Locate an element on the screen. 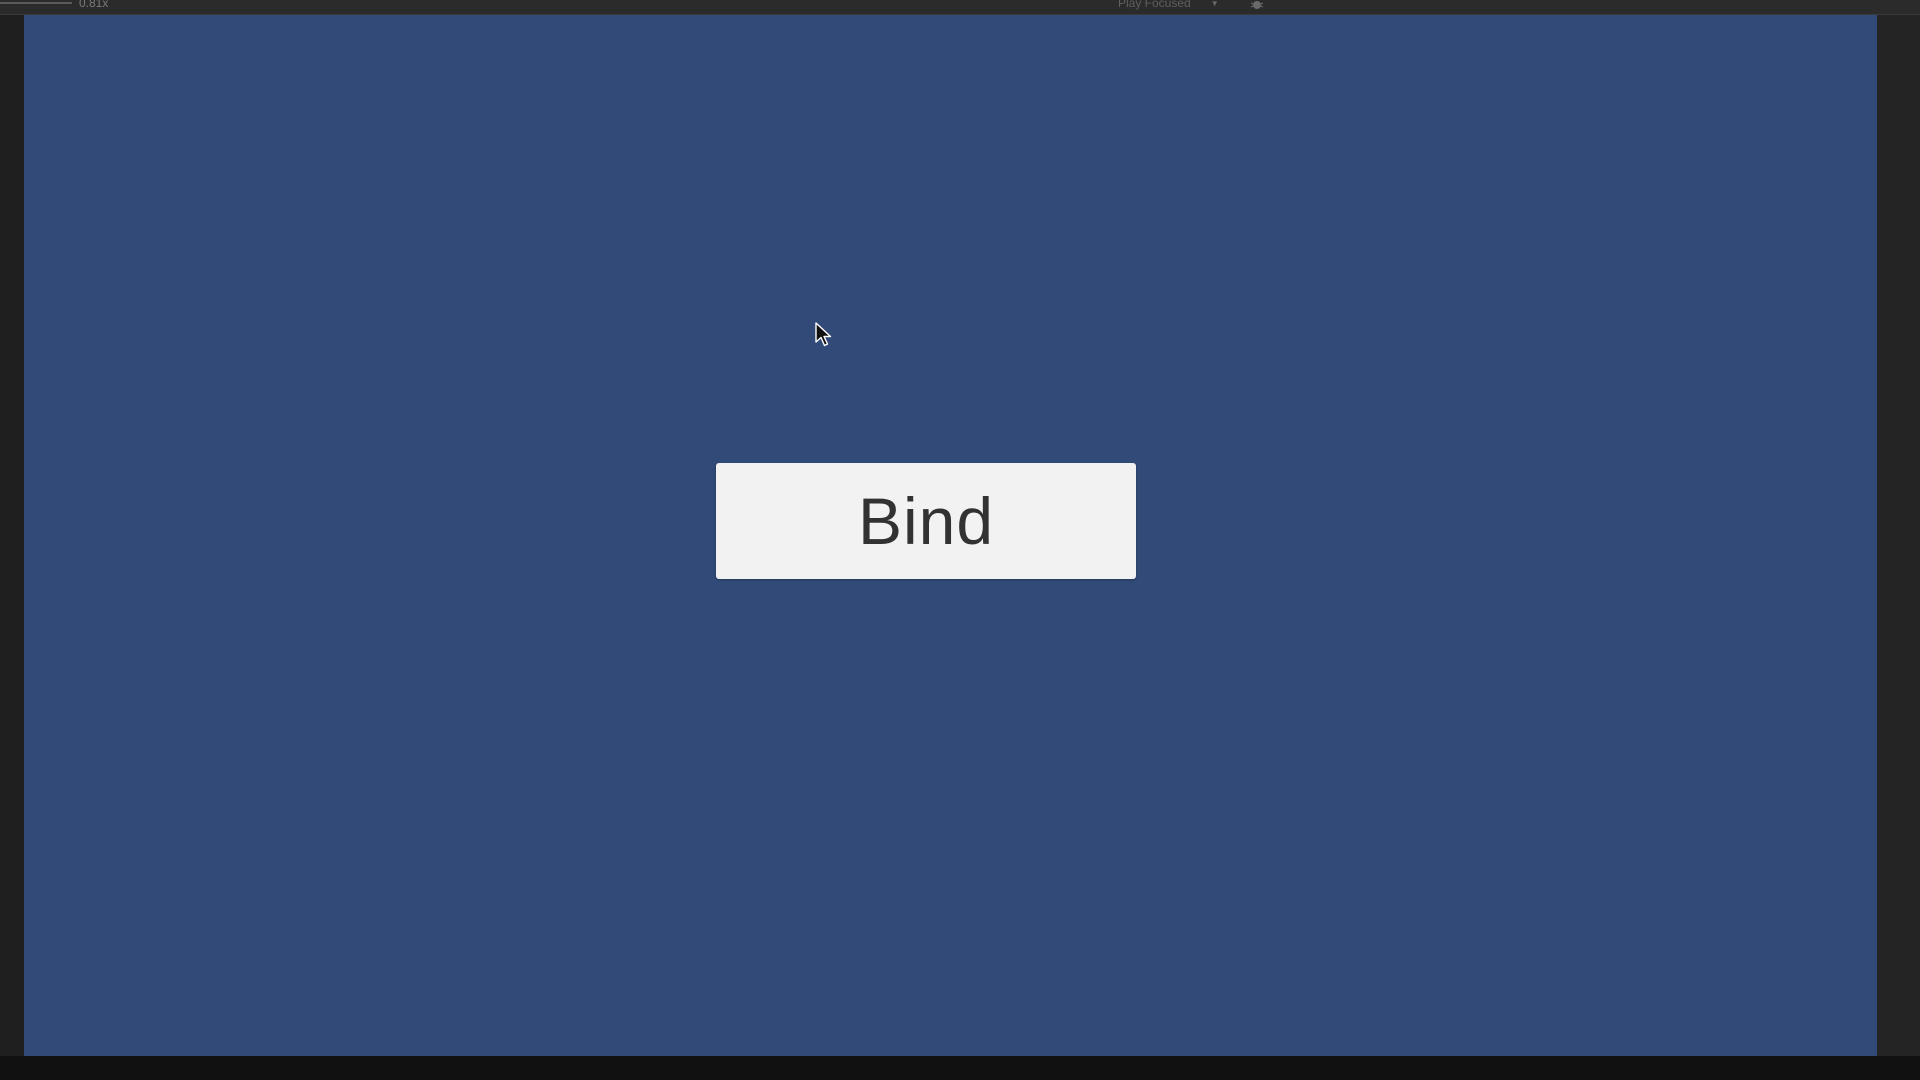  bind-button-label: Bind is located at coordinates (926, 521).